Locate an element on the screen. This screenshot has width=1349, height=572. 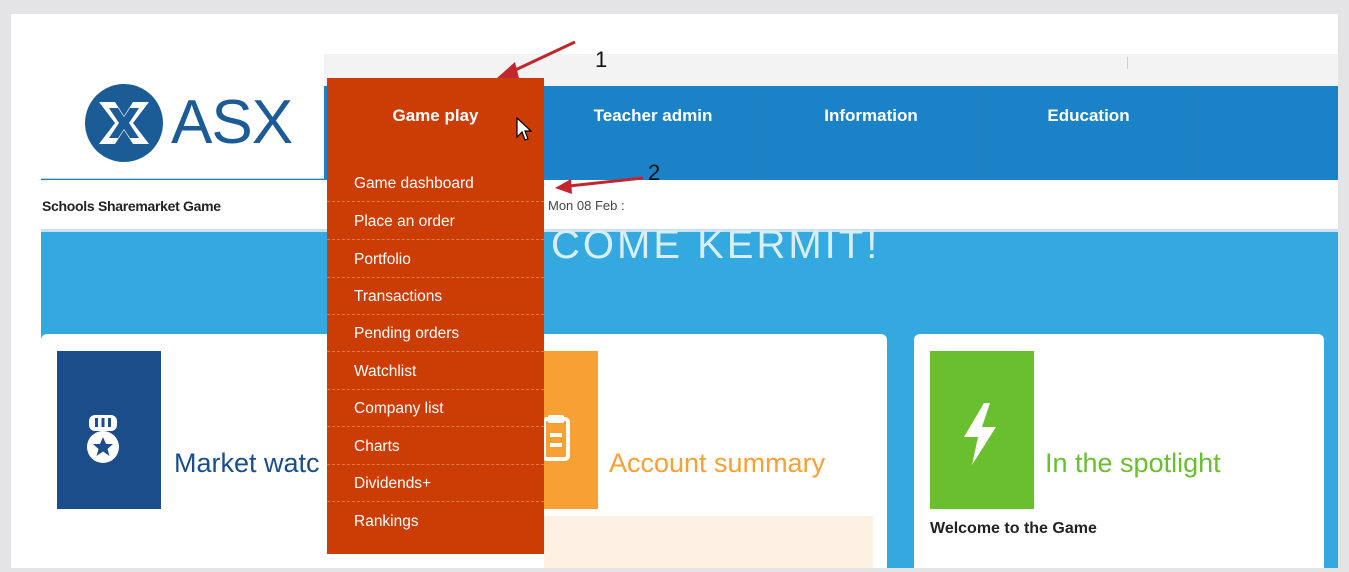
nav-education: Education is located at coordinates (1089, 133).